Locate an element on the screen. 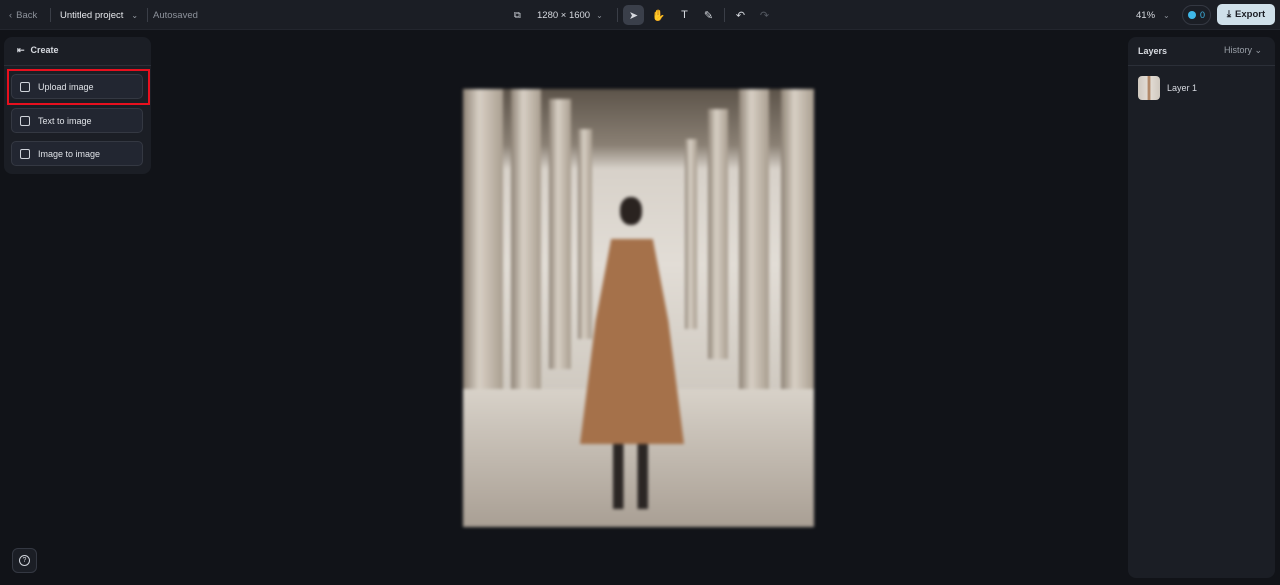  project-name-dropdown: Untitled project ⌄ is located at coordinates (99, 15).